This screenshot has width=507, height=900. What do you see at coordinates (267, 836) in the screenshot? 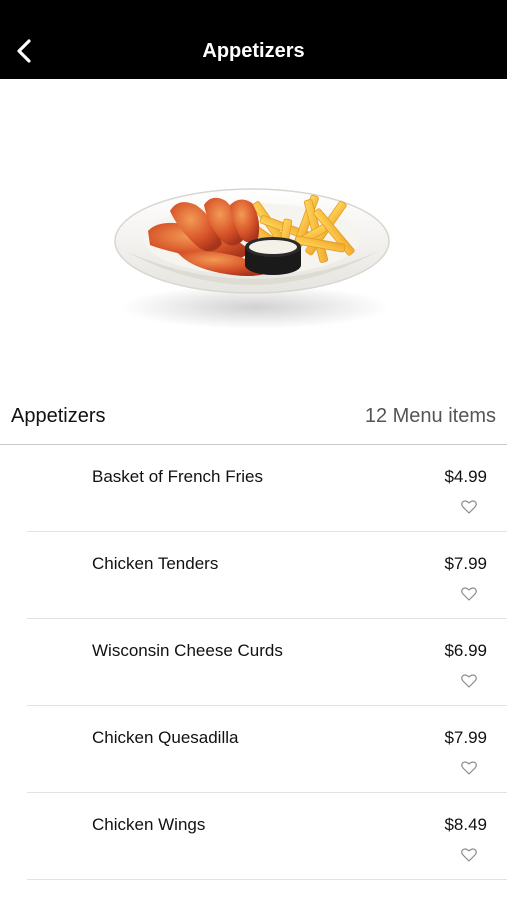
I see `menu-item: Chicken Wings $8.49` at bounding box center [267, 836].